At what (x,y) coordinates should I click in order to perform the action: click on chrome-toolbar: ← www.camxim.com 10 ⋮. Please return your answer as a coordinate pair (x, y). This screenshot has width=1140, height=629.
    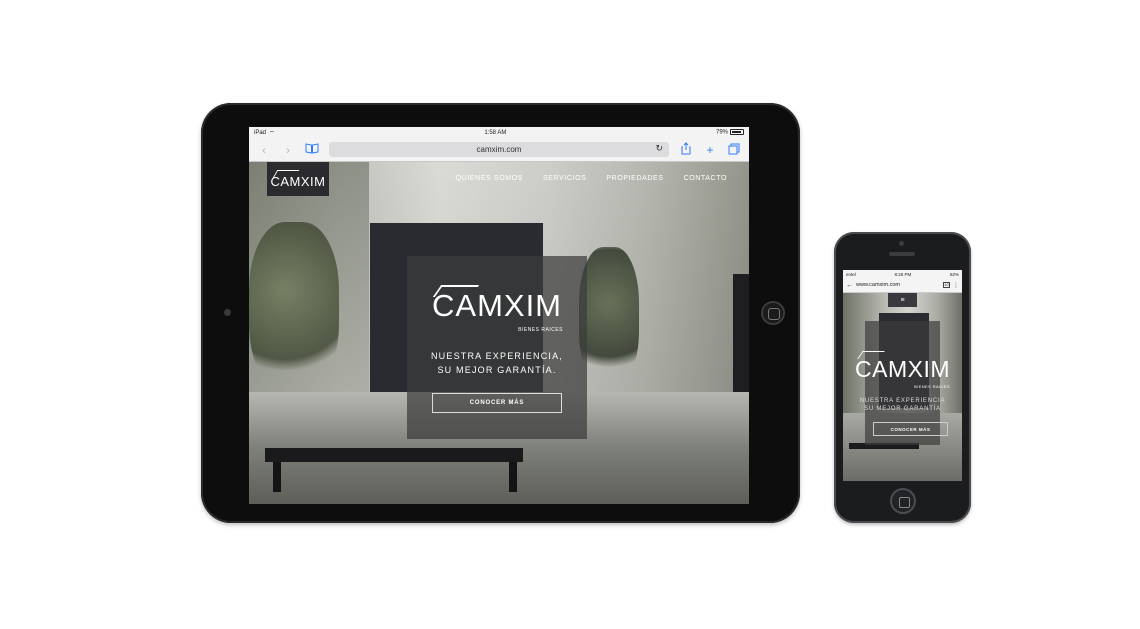
    Looking at the image, I should click on (902, 285).